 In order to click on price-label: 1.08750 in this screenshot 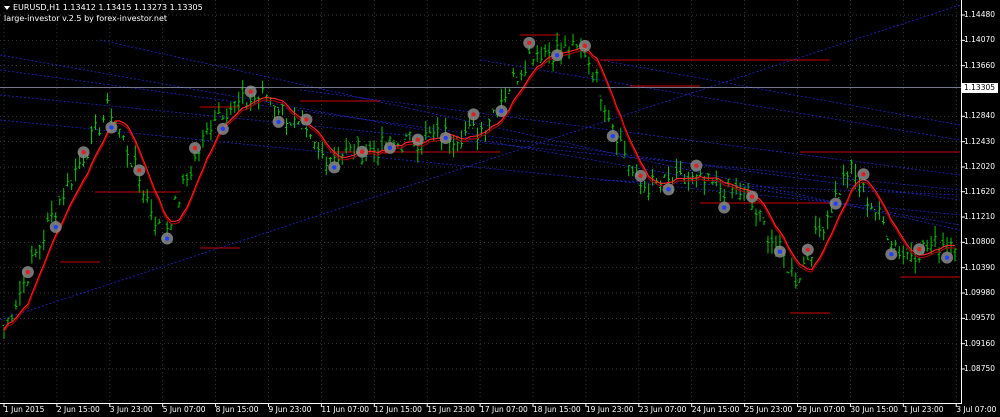, I will do `click(980, 368)`.